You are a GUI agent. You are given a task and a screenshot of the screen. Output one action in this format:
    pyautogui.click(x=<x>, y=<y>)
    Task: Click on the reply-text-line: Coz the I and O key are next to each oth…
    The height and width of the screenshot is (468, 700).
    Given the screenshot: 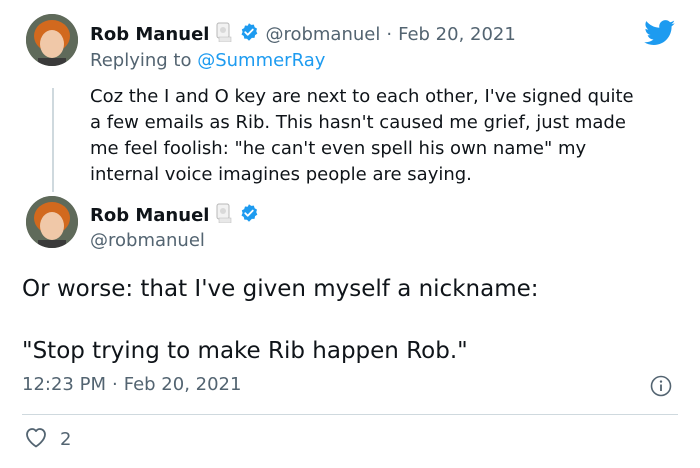 What is the action you would take?
    pyautogui.click(x=362, y=96)
    